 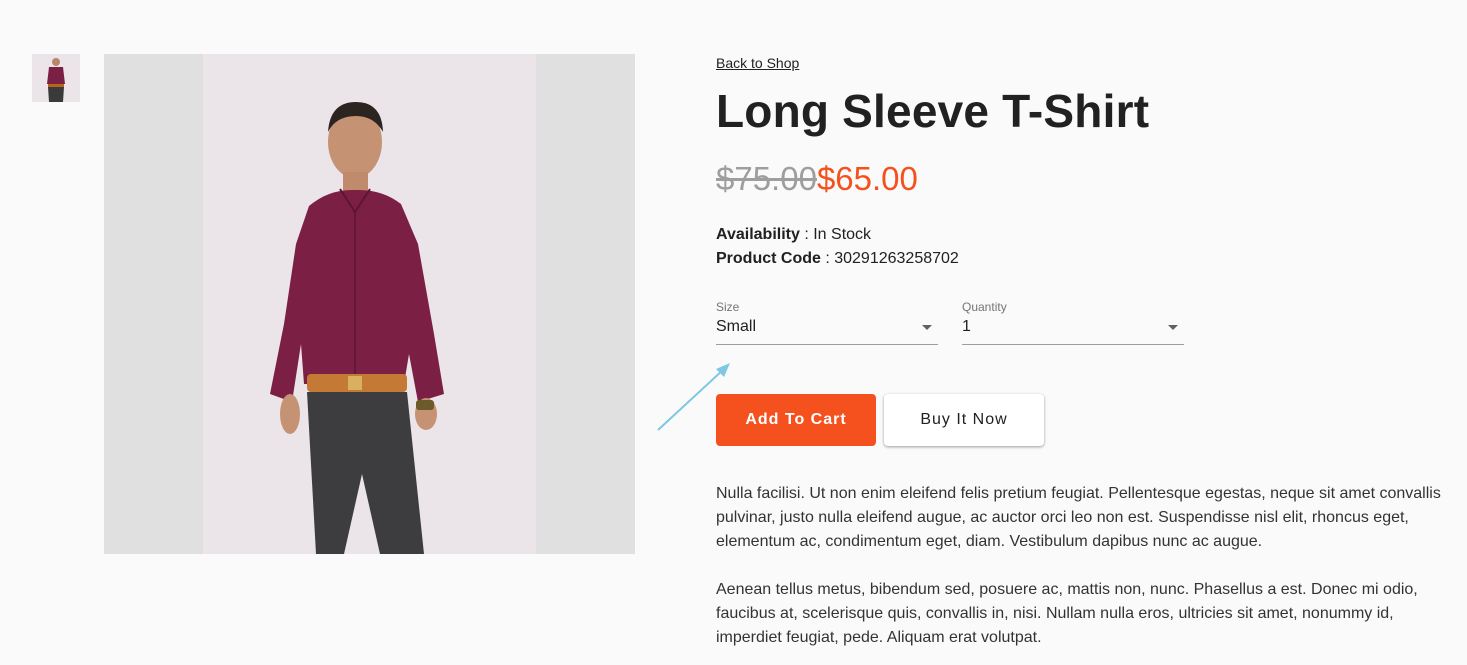 I want to click on product-title: Long Sleeve T-Shirt, so click(x=933, y=111).